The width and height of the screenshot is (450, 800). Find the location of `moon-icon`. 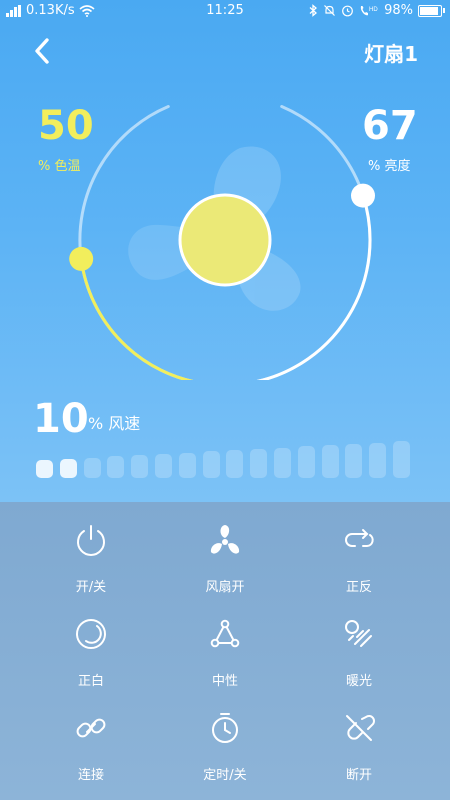

moon-icon is located at coordinates (91, 634).